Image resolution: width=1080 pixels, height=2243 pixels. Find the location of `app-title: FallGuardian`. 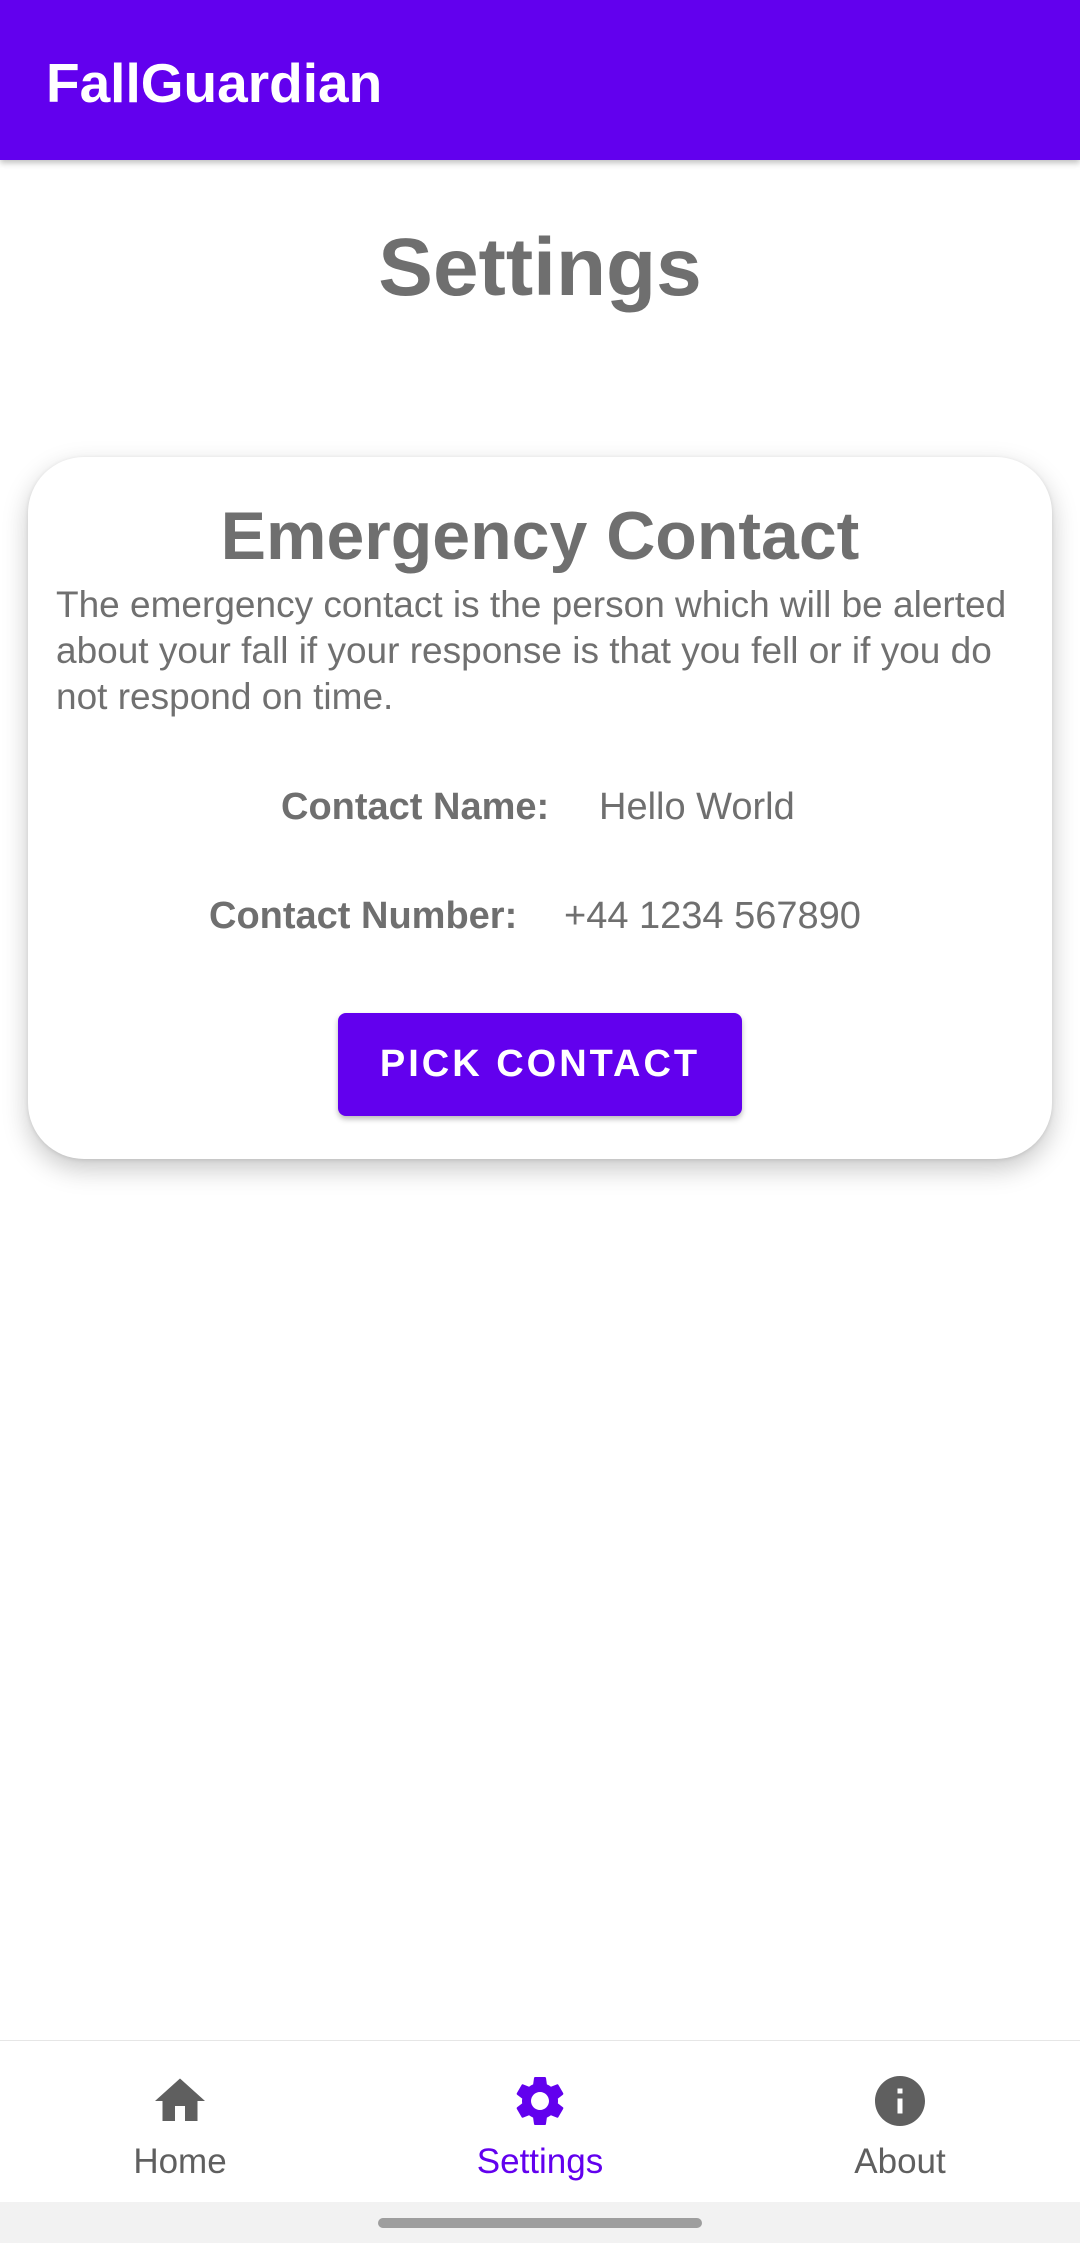

app-title: FallGuardian is located at coordinates (214, 83).